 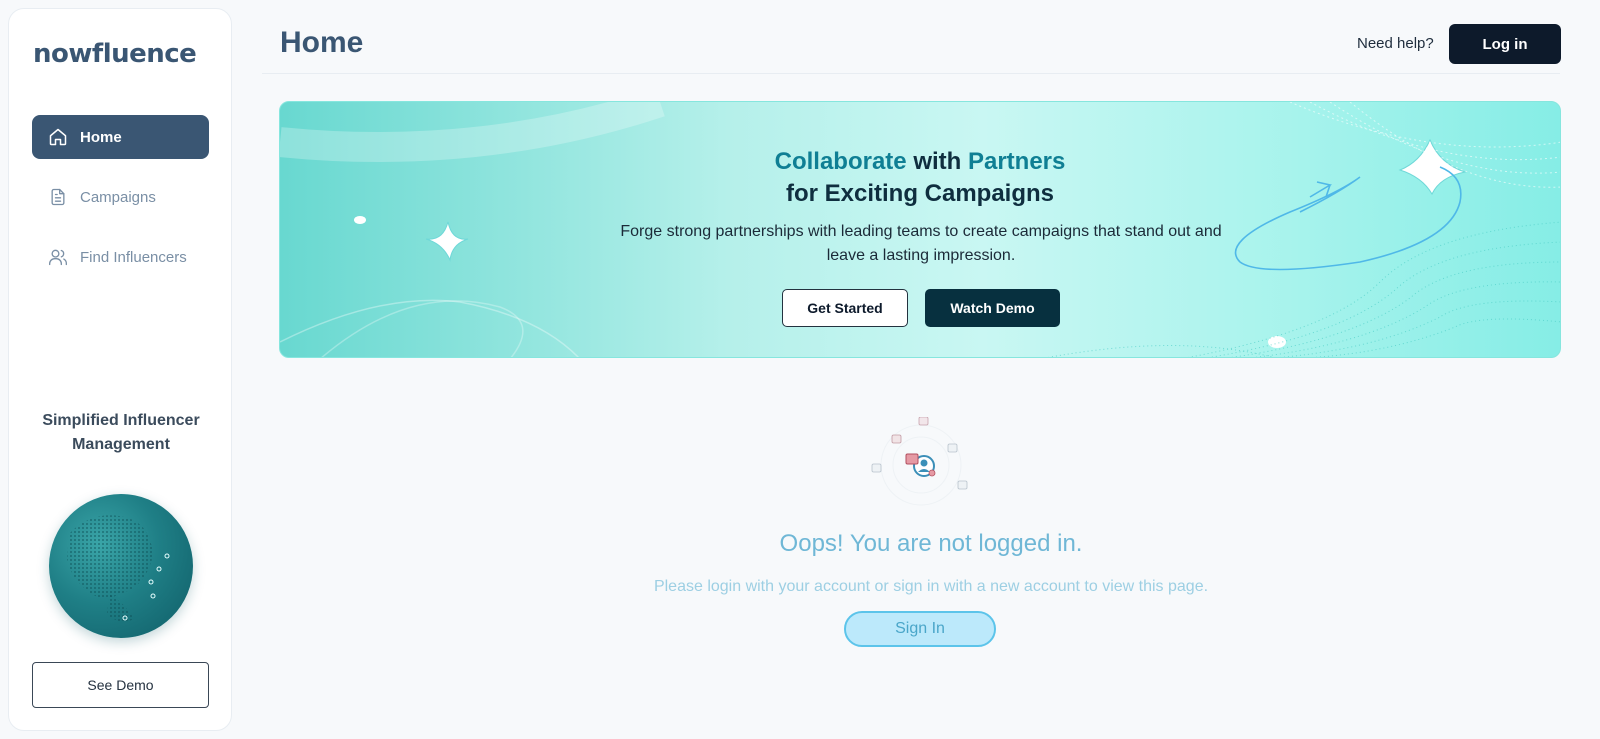 I want to click on document-icon, so click(x=58, y=197).